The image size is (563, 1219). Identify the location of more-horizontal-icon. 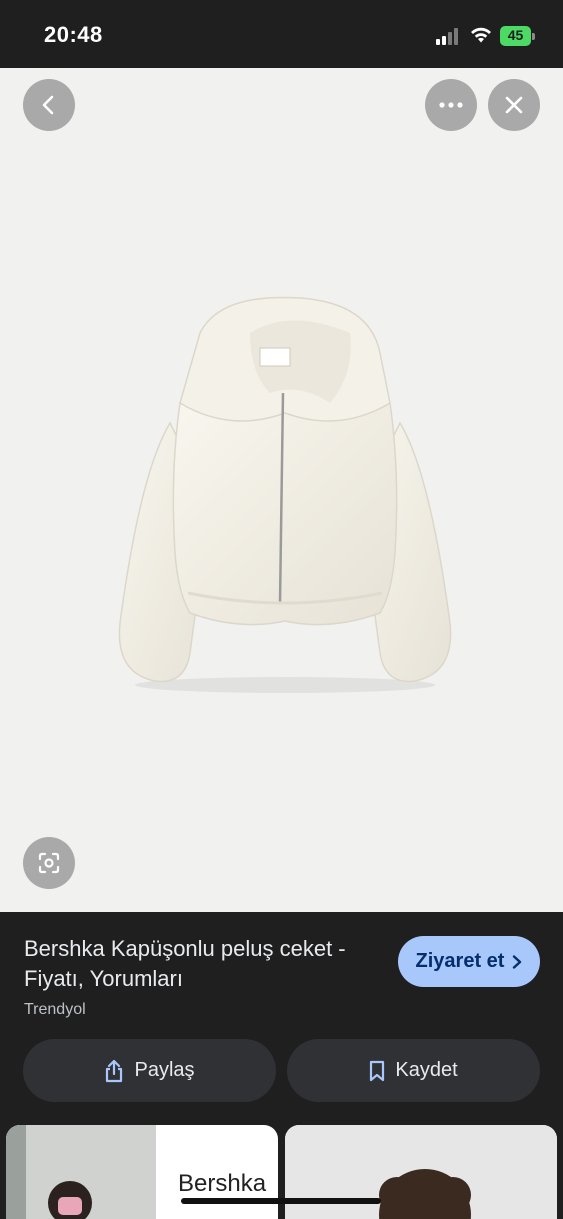
(451, 105).